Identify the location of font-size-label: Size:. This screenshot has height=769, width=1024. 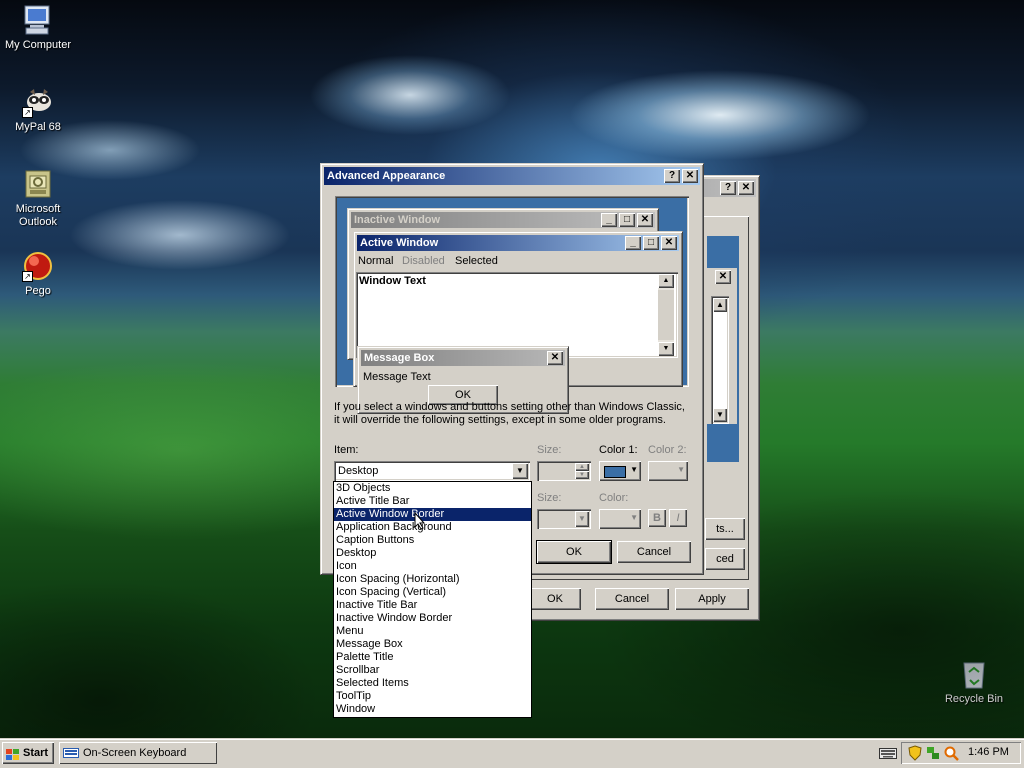
(549, 498).